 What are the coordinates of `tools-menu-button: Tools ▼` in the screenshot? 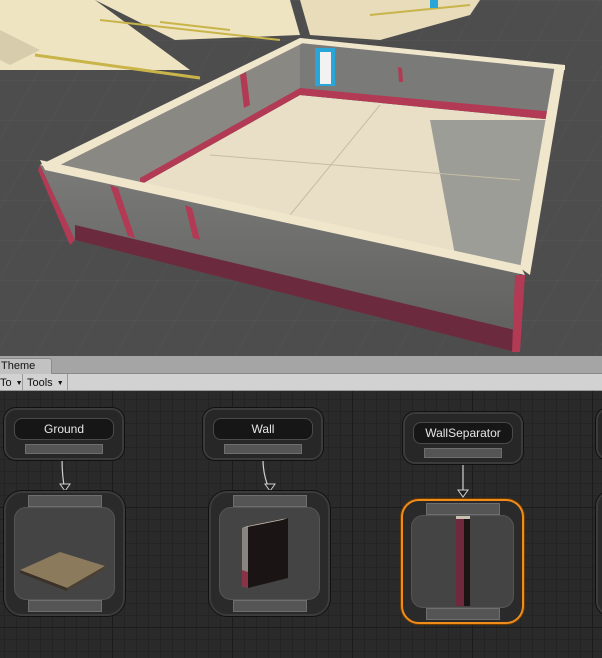 It's located at (47, 382).